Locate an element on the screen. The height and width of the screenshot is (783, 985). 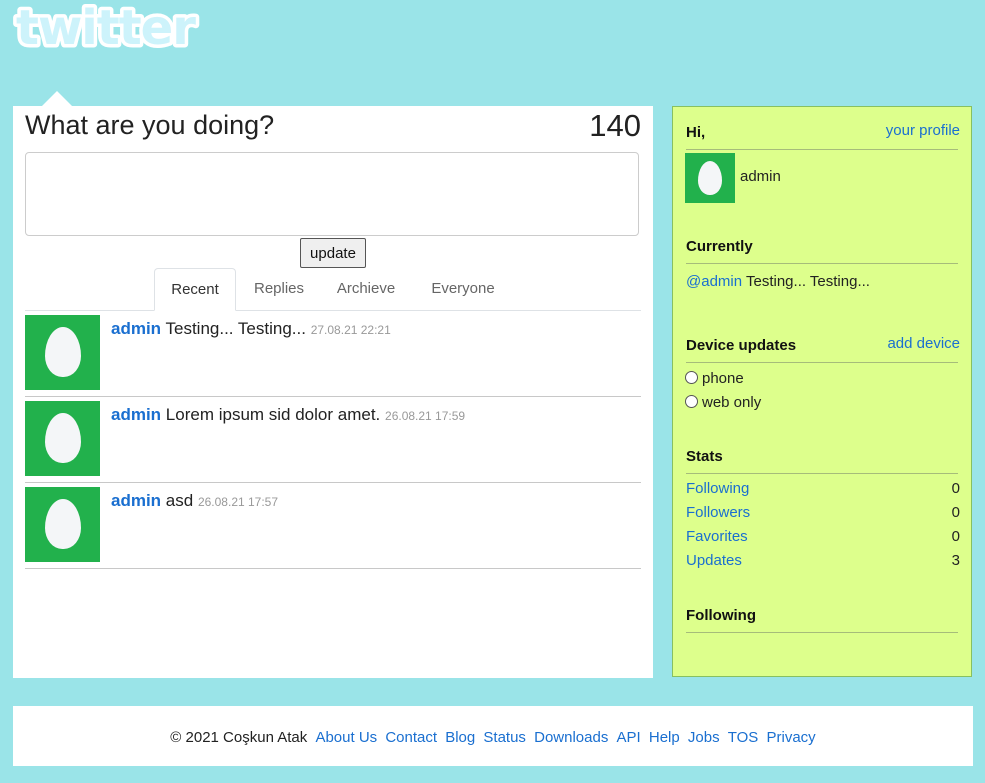
tab-replies: Replies is located at coordinates (279, 288).